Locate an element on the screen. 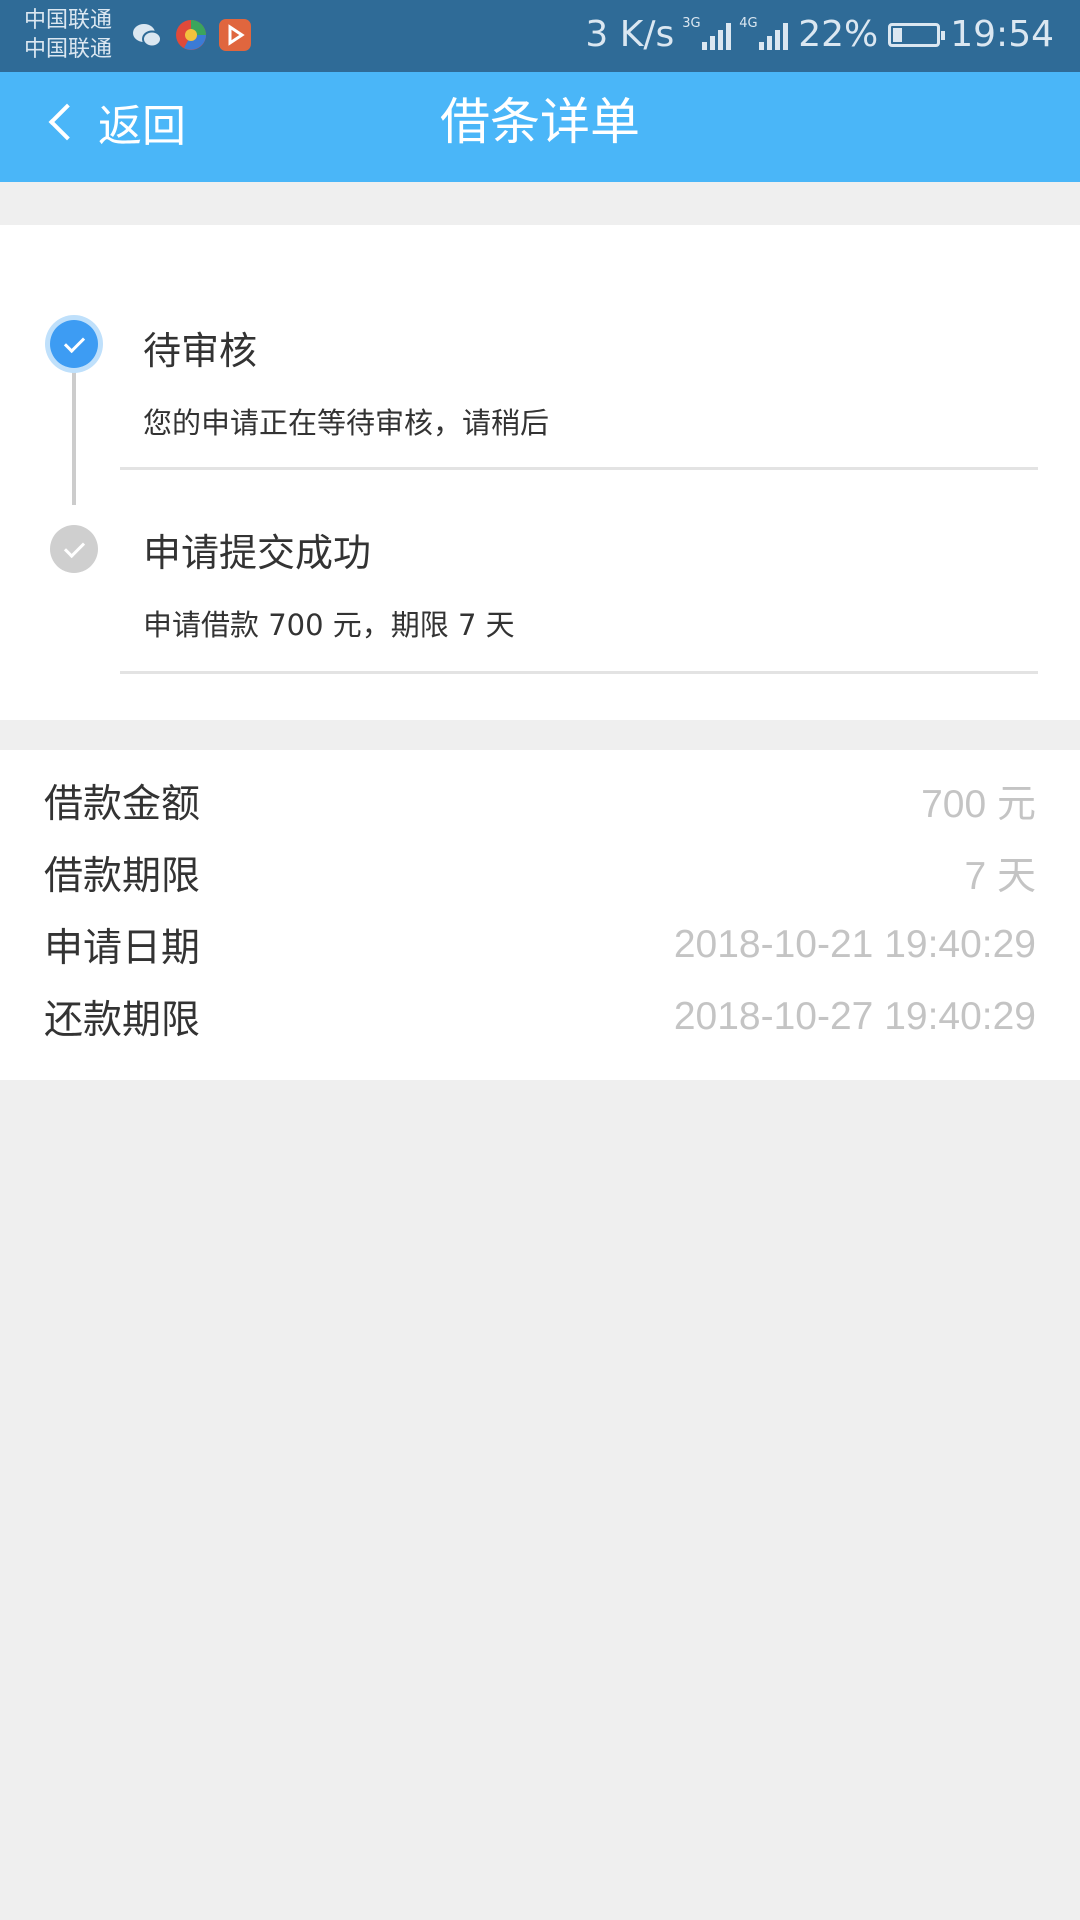  detail-row-amount: 借款金额 700 元 is located at coordinates (540, 801).